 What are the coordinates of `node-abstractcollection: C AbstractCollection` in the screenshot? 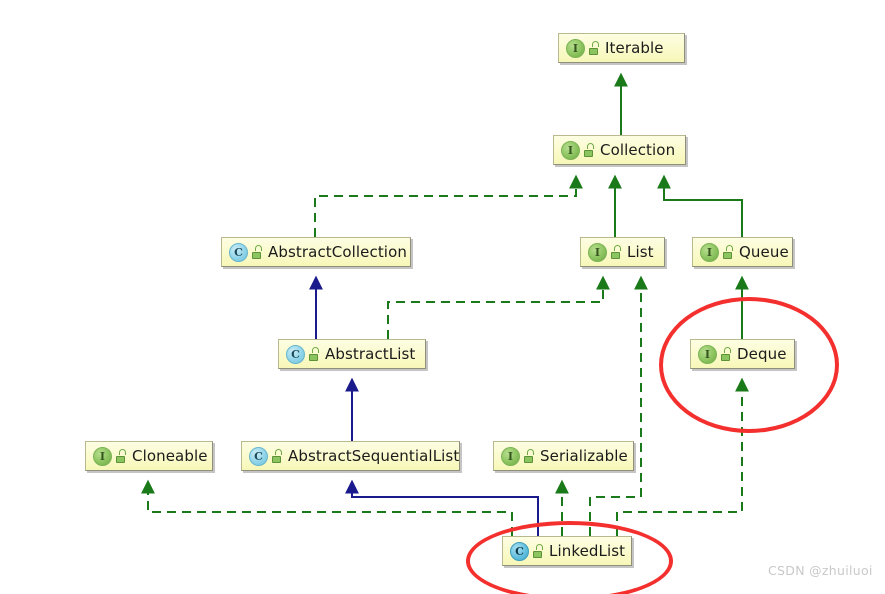 It's located at (316, 252).